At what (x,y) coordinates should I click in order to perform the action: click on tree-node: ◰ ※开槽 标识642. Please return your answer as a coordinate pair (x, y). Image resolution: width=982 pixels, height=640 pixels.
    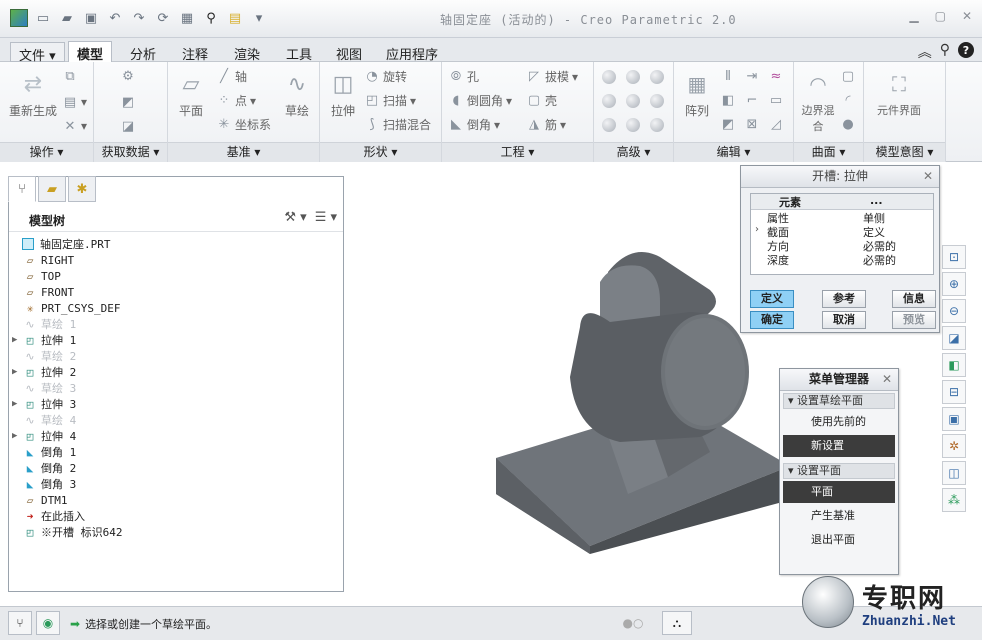
    Looking at the image, I should click on (177, 532).